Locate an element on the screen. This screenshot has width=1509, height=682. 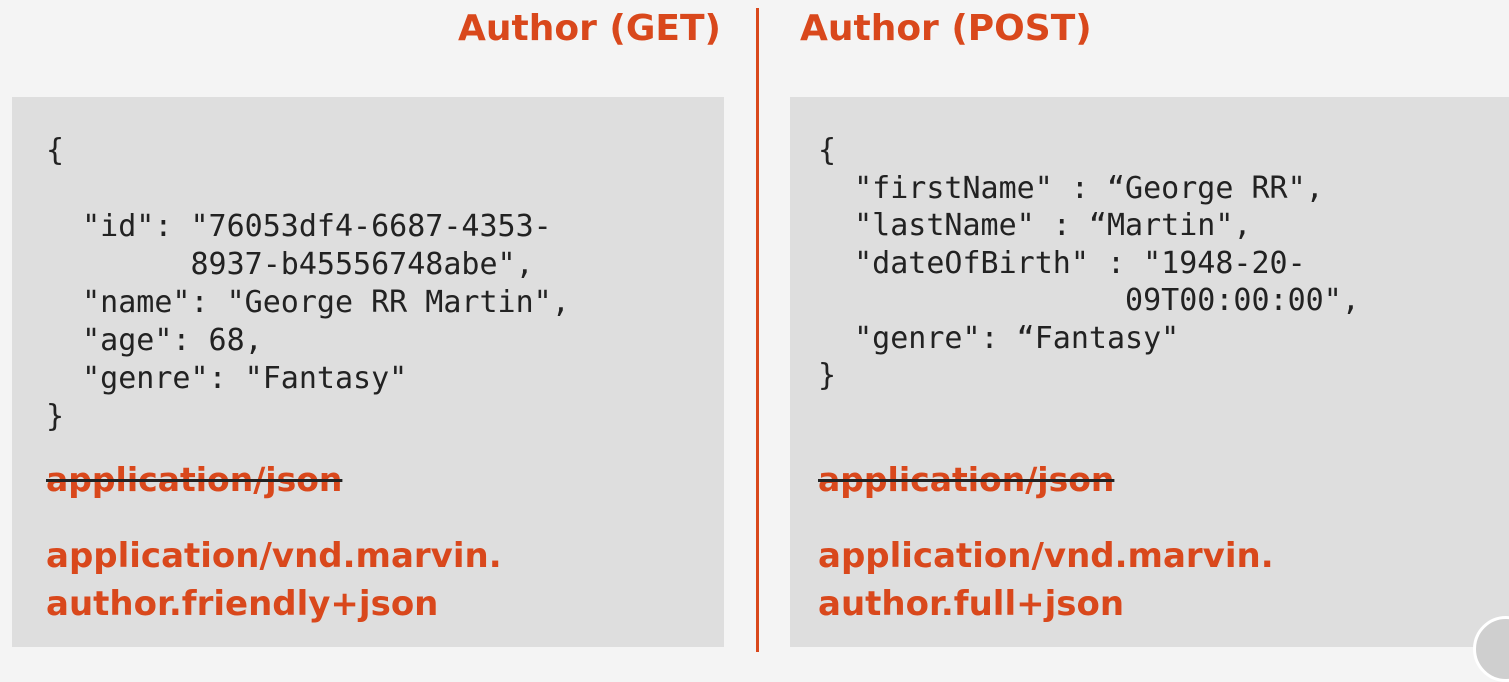
get-old-media-type: application/json is located at coordinates (194, 479).